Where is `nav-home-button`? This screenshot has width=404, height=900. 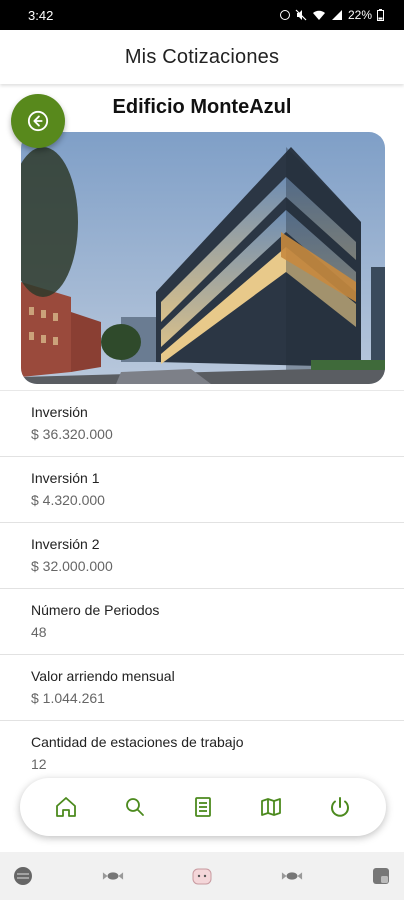 nav-home-button is located at coordinates (66, 807).